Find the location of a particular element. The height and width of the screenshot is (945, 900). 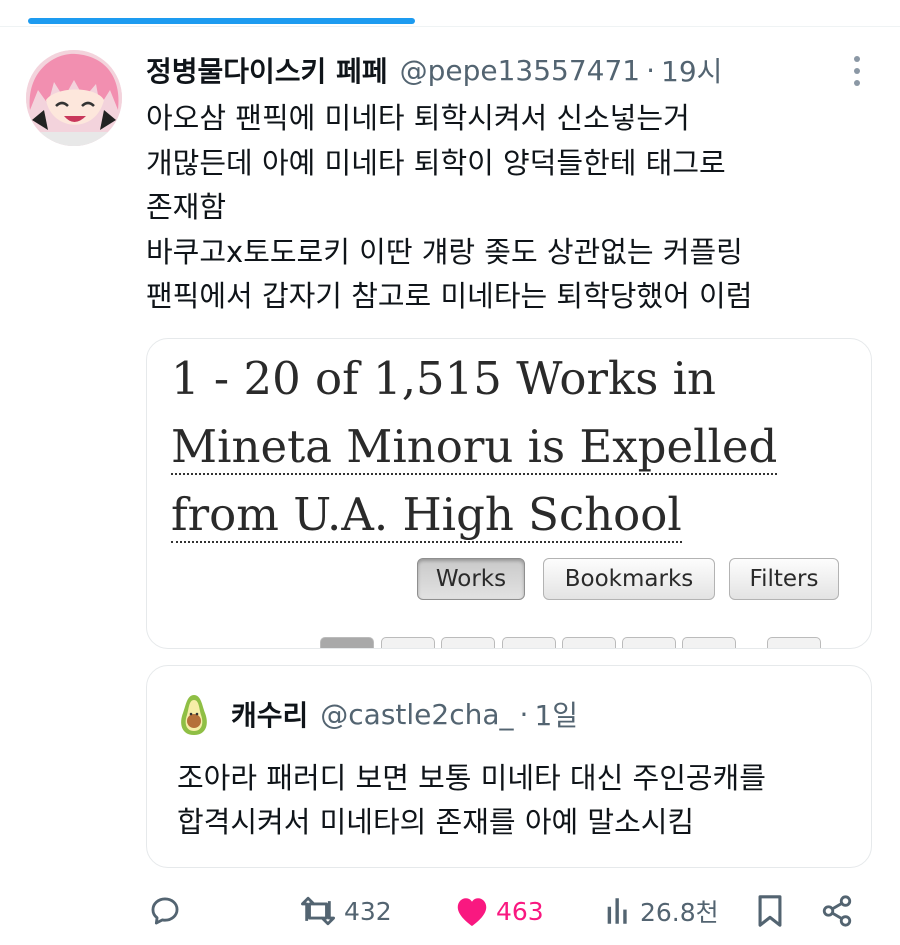

quote-author-name: 캐수리 is located at coordinates (269, 714).